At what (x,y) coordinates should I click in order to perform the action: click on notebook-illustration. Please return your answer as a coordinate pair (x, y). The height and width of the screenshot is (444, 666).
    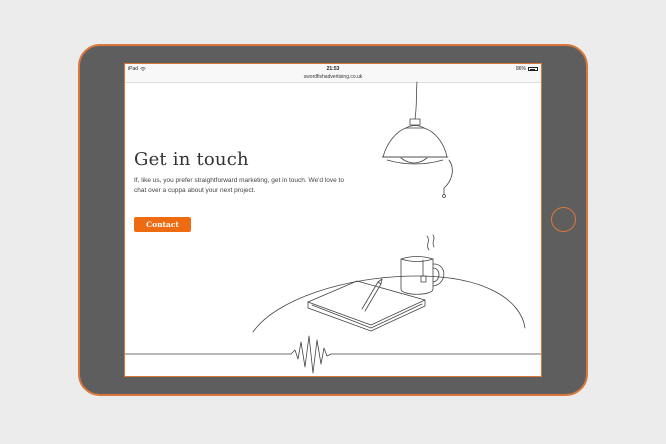
    Looking at the image, I should click on (366, 305).